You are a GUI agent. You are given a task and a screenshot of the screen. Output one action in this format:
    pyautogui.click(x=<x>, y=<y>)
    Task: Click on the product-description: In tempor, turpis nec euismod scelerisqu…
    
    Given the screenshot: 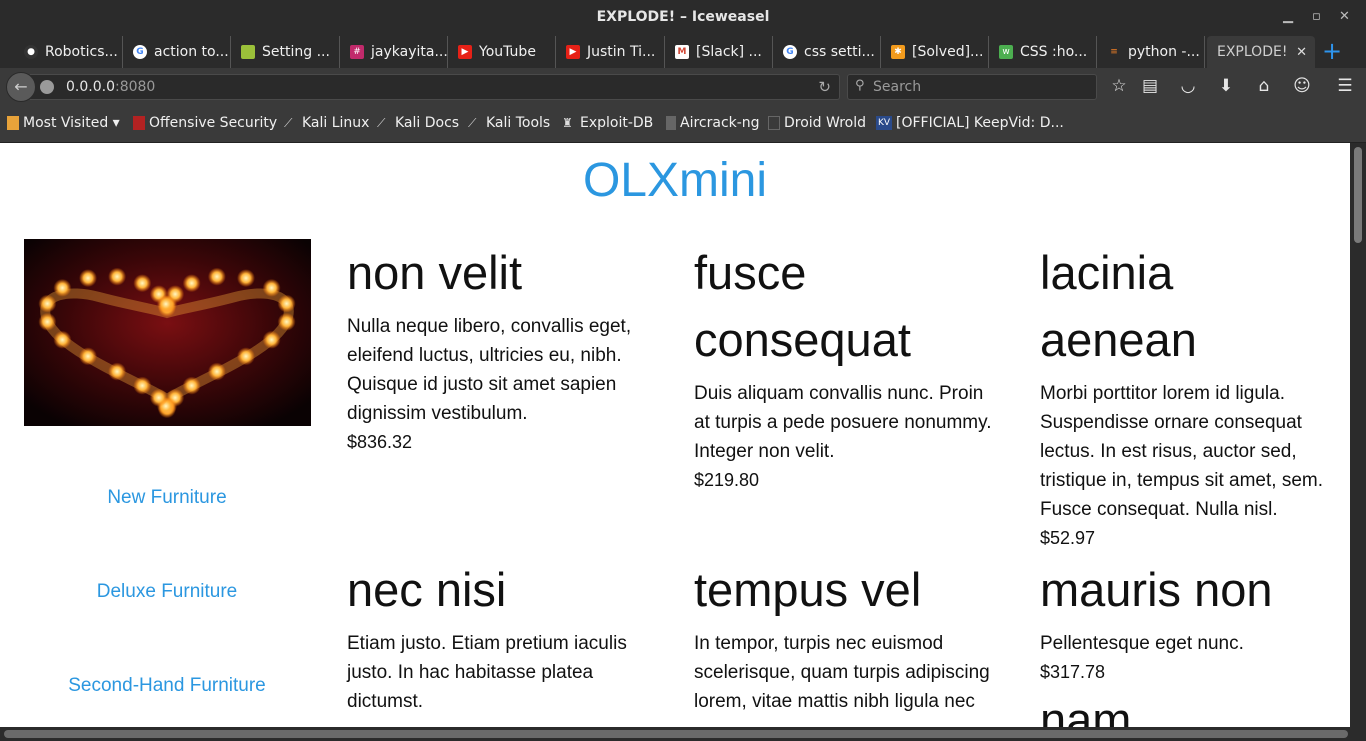 What is the action you would take?
    pyautogui.click(x=842, y=672)
    